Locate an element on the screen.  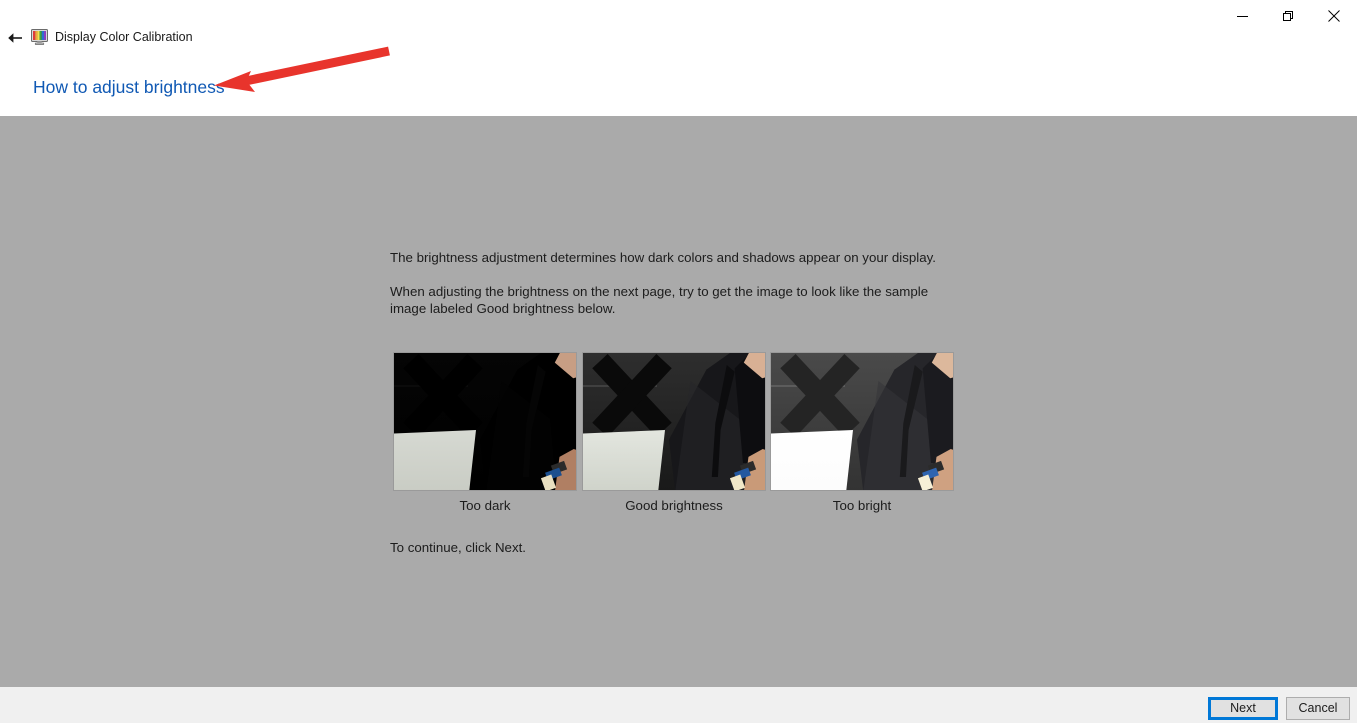
sample-label-too-bright: Too bright is located at coordinates (862, 505).